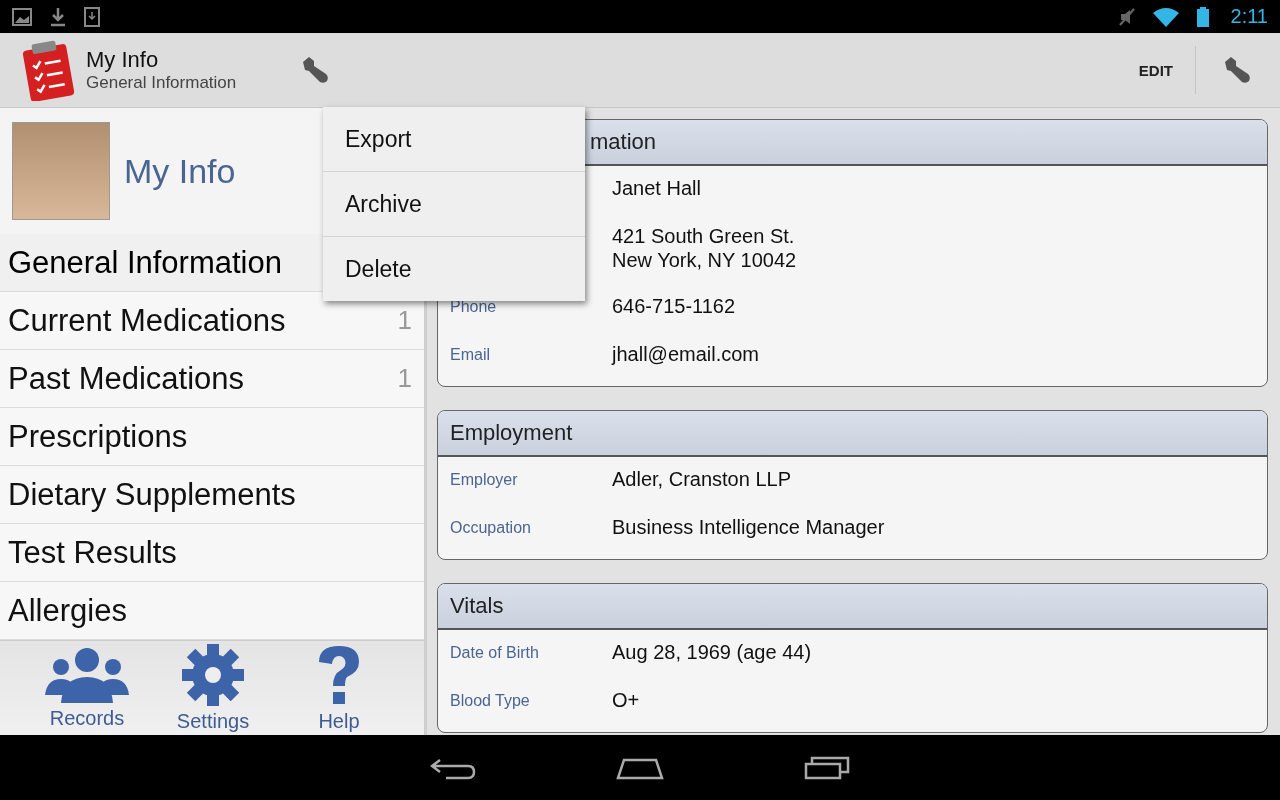 The height and width of the screenshot is (800, 1280). What do you see at coordinates (48, 70) in the screenshot?
I see `clipboard-icon` at bounding box center [48, 70].